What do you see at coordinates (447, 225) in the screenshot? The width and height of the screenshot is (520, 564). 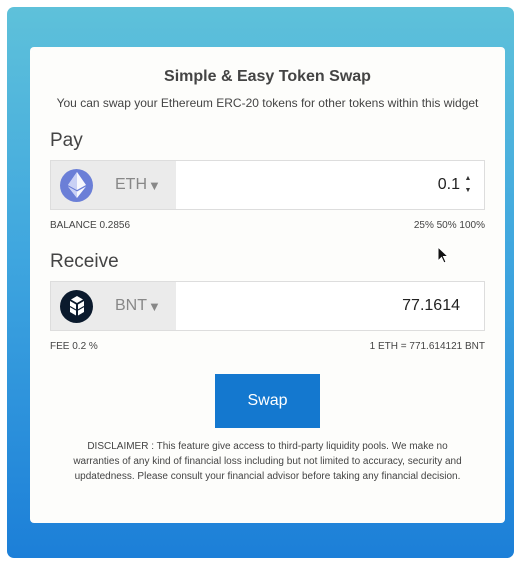 I see `percent-50-button: 50%` at bounding box center [447, 225].